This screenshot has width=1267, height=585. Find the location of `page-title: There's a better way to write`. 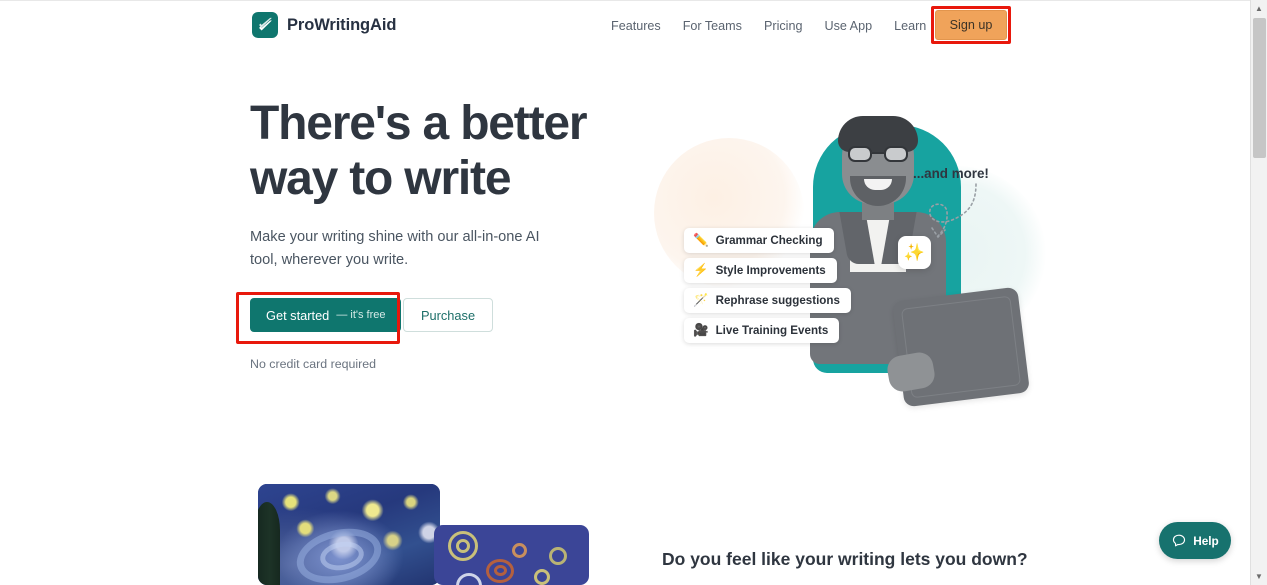

page-title: There's a better way to write is located at coordinates (430, 151).